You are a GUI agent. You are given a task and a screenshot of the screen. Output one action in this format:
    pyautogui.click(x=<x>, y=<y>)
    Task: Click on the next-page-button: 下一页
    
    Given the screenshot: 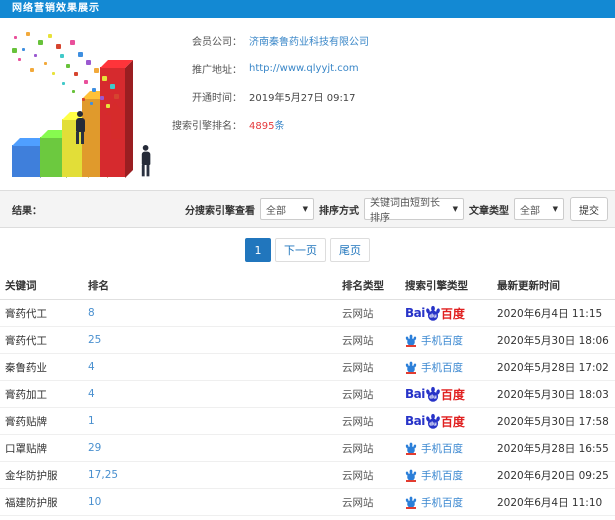 What is the action you would take?
    pyautogui.click(x=300, y=250)
    